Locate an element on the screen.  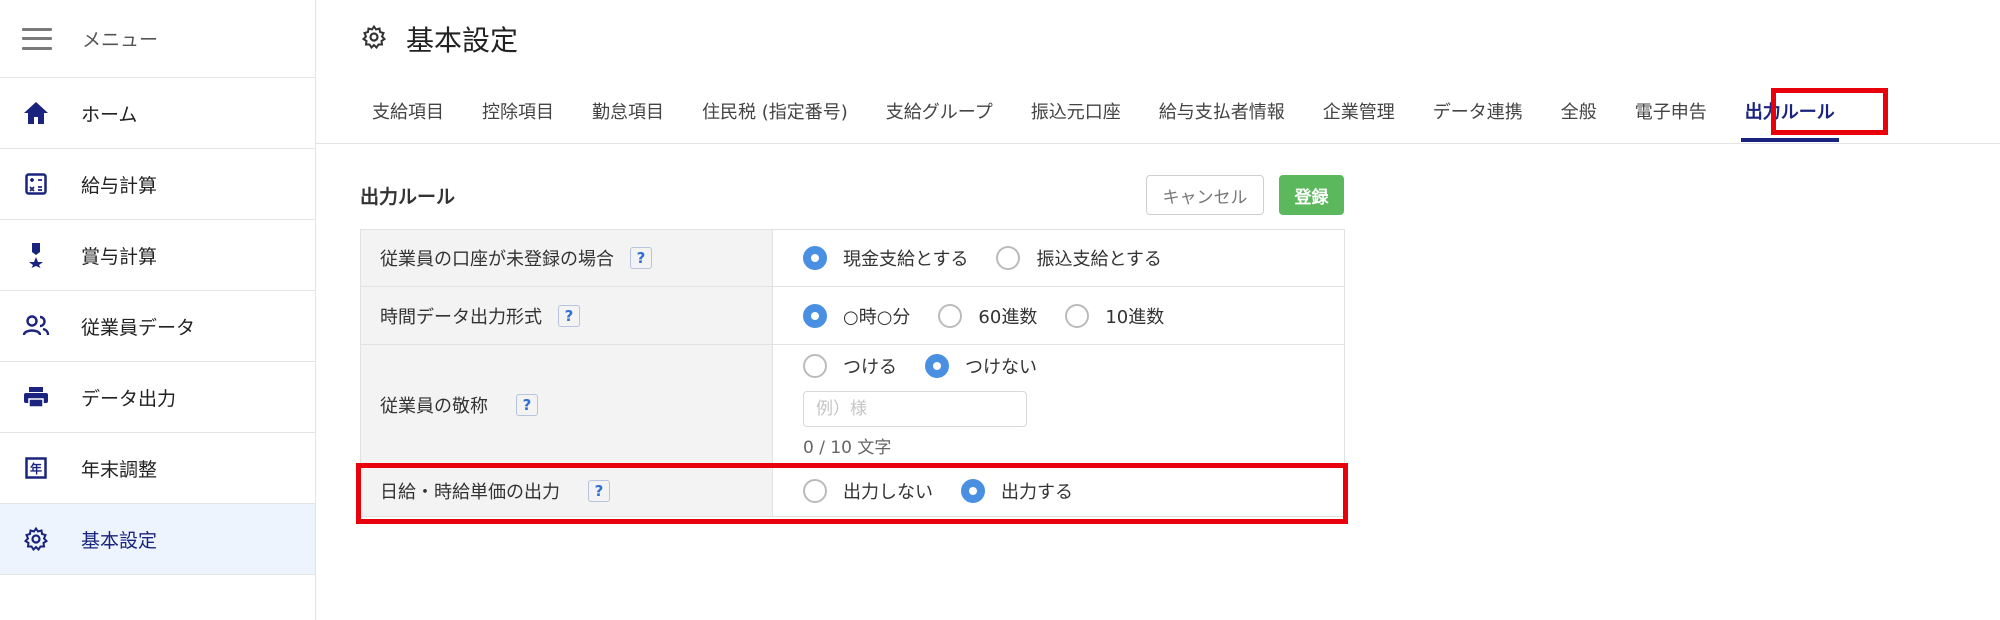
radio-label: つける is located at coordinates (870, 367).